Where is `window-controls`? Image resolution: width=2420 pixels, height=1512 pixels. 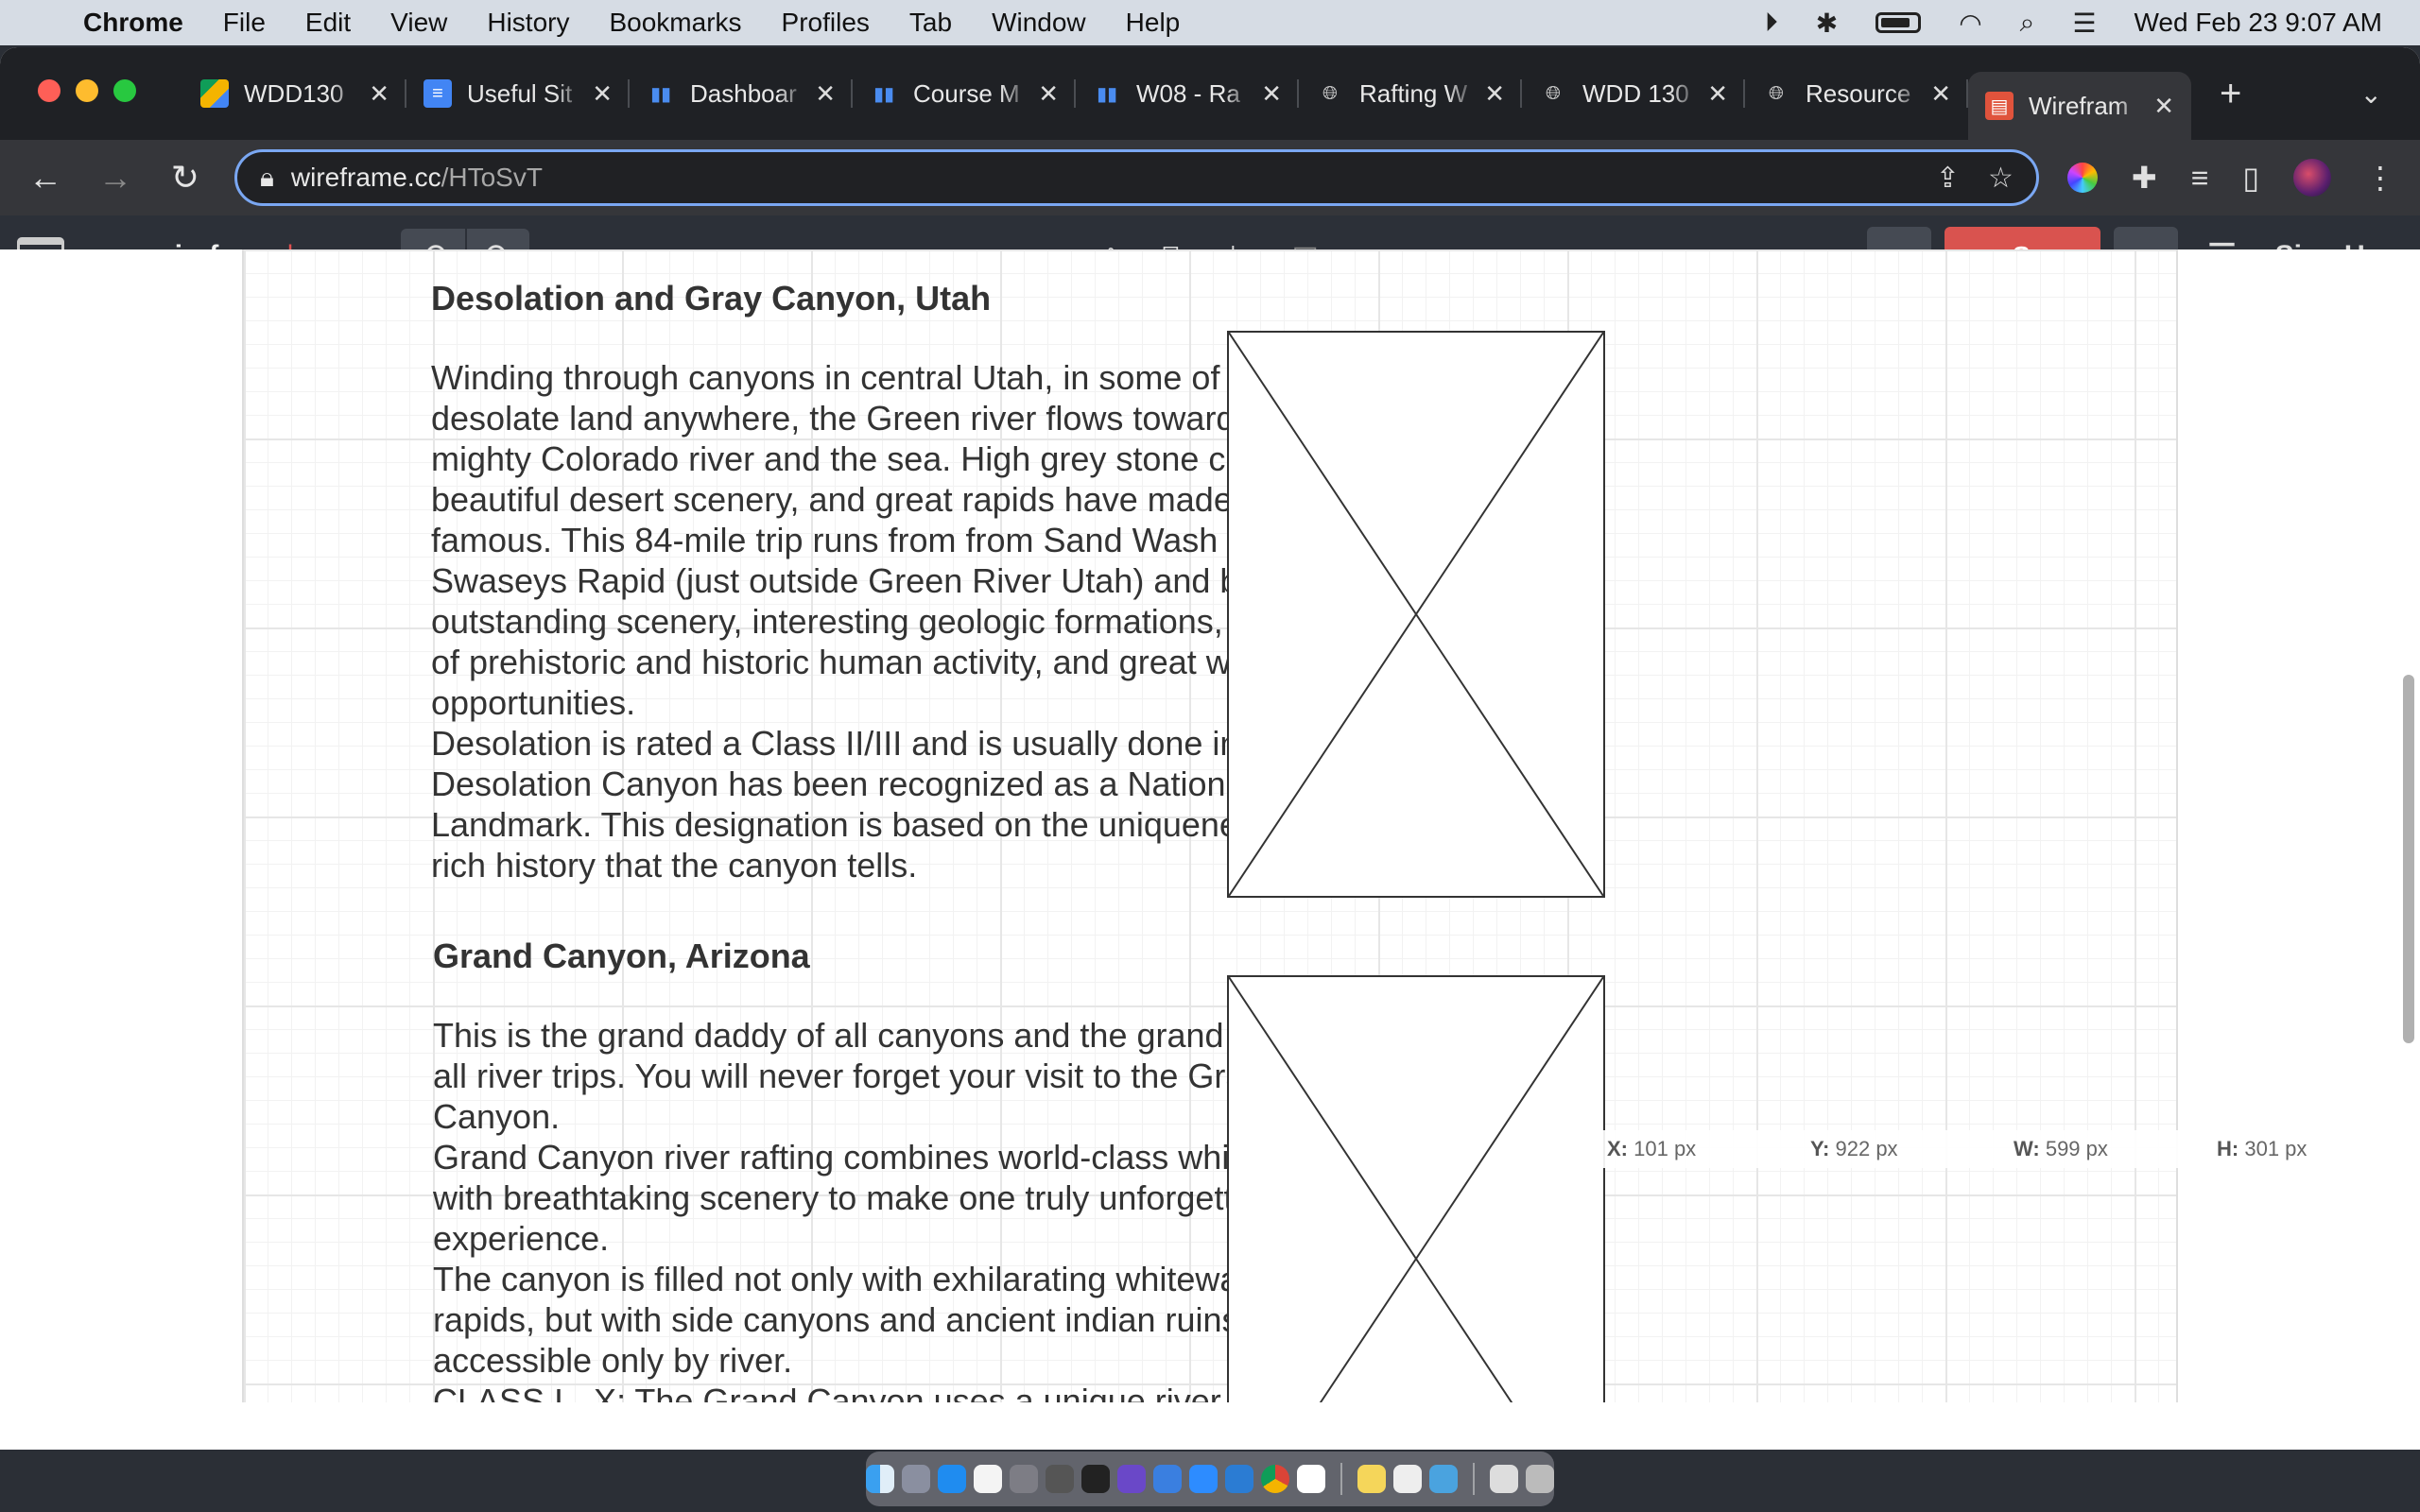
window-controls is located at coordinates (87, 90).